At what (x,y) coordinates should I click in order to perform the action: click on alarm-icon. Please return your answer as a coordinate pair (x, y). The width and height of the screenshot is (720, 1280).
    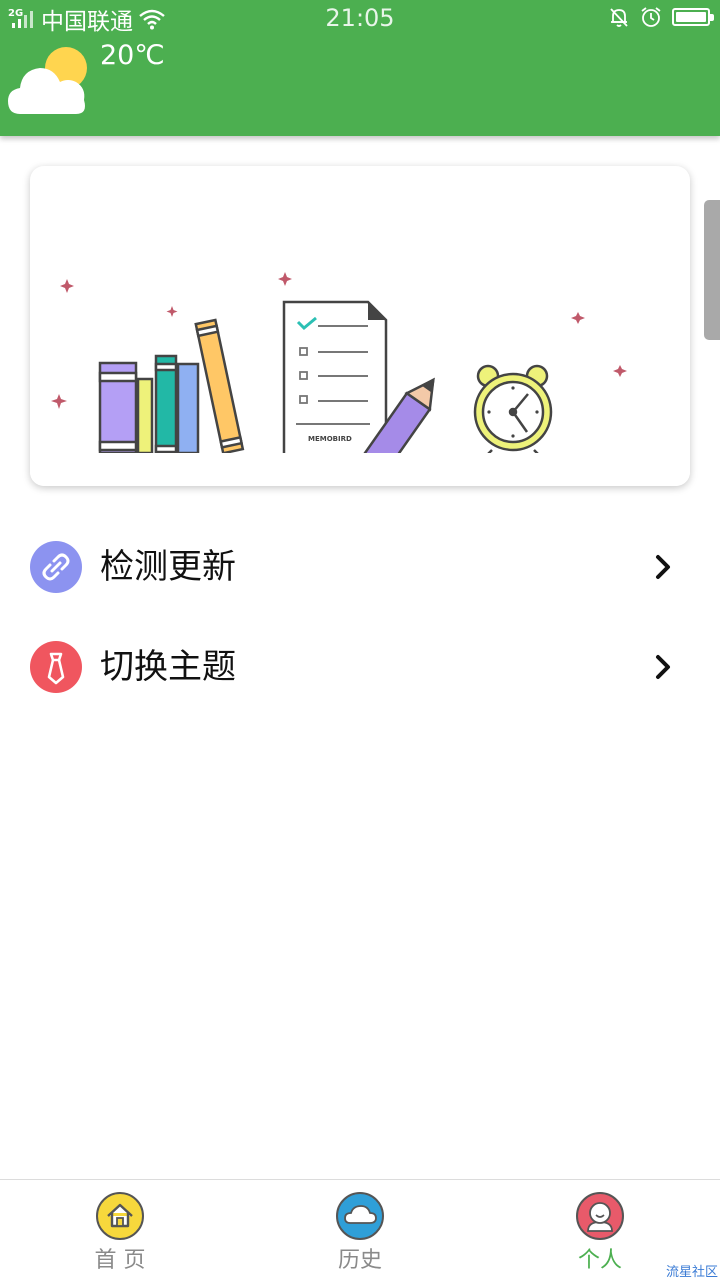
    Looking at the image, I should click on (651, 17).